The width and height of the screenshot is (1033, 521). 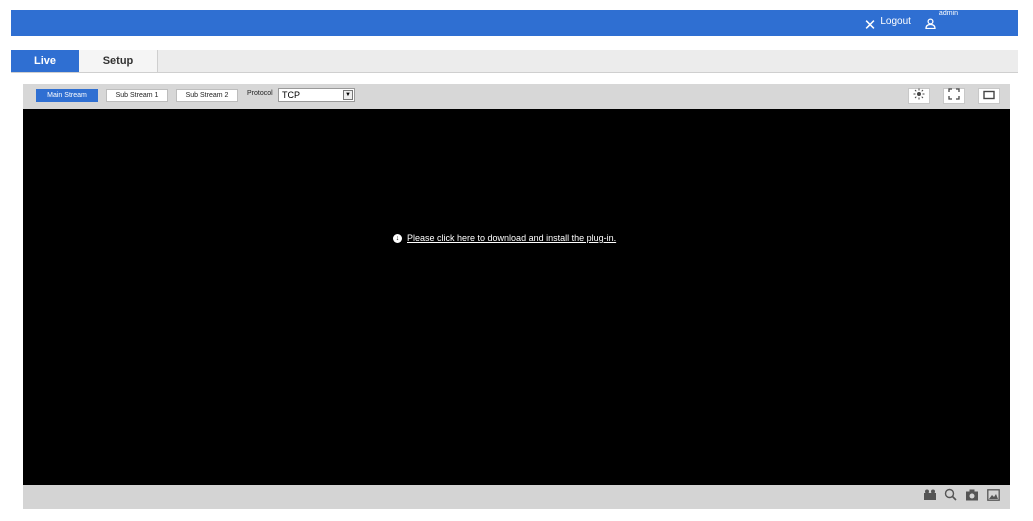 I want to click on window-size-button, so click(x=989, y=96).